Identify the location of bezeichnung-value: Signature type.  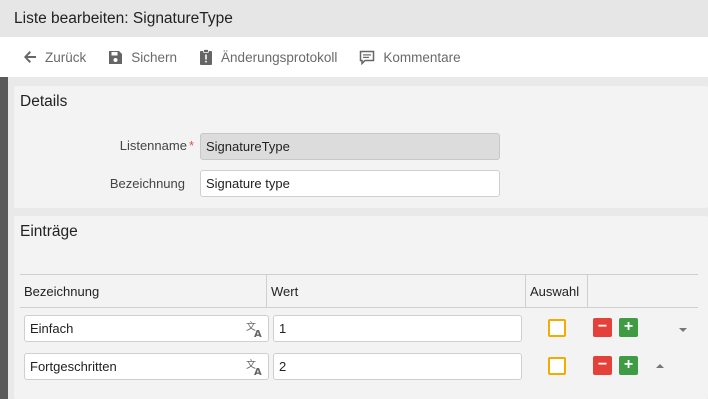
(248, 183).